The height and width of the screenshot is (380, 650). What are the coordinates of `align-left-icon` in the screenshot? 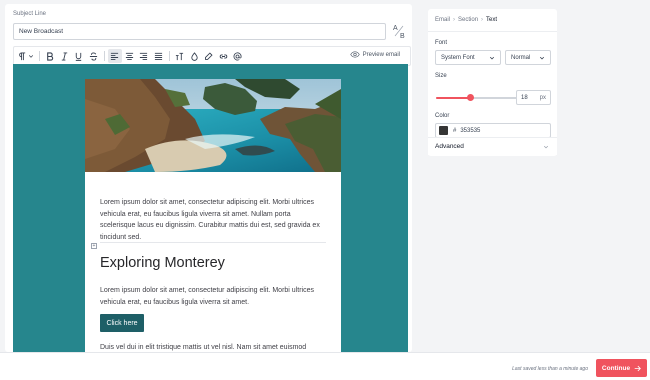 It's located at (114, 56).